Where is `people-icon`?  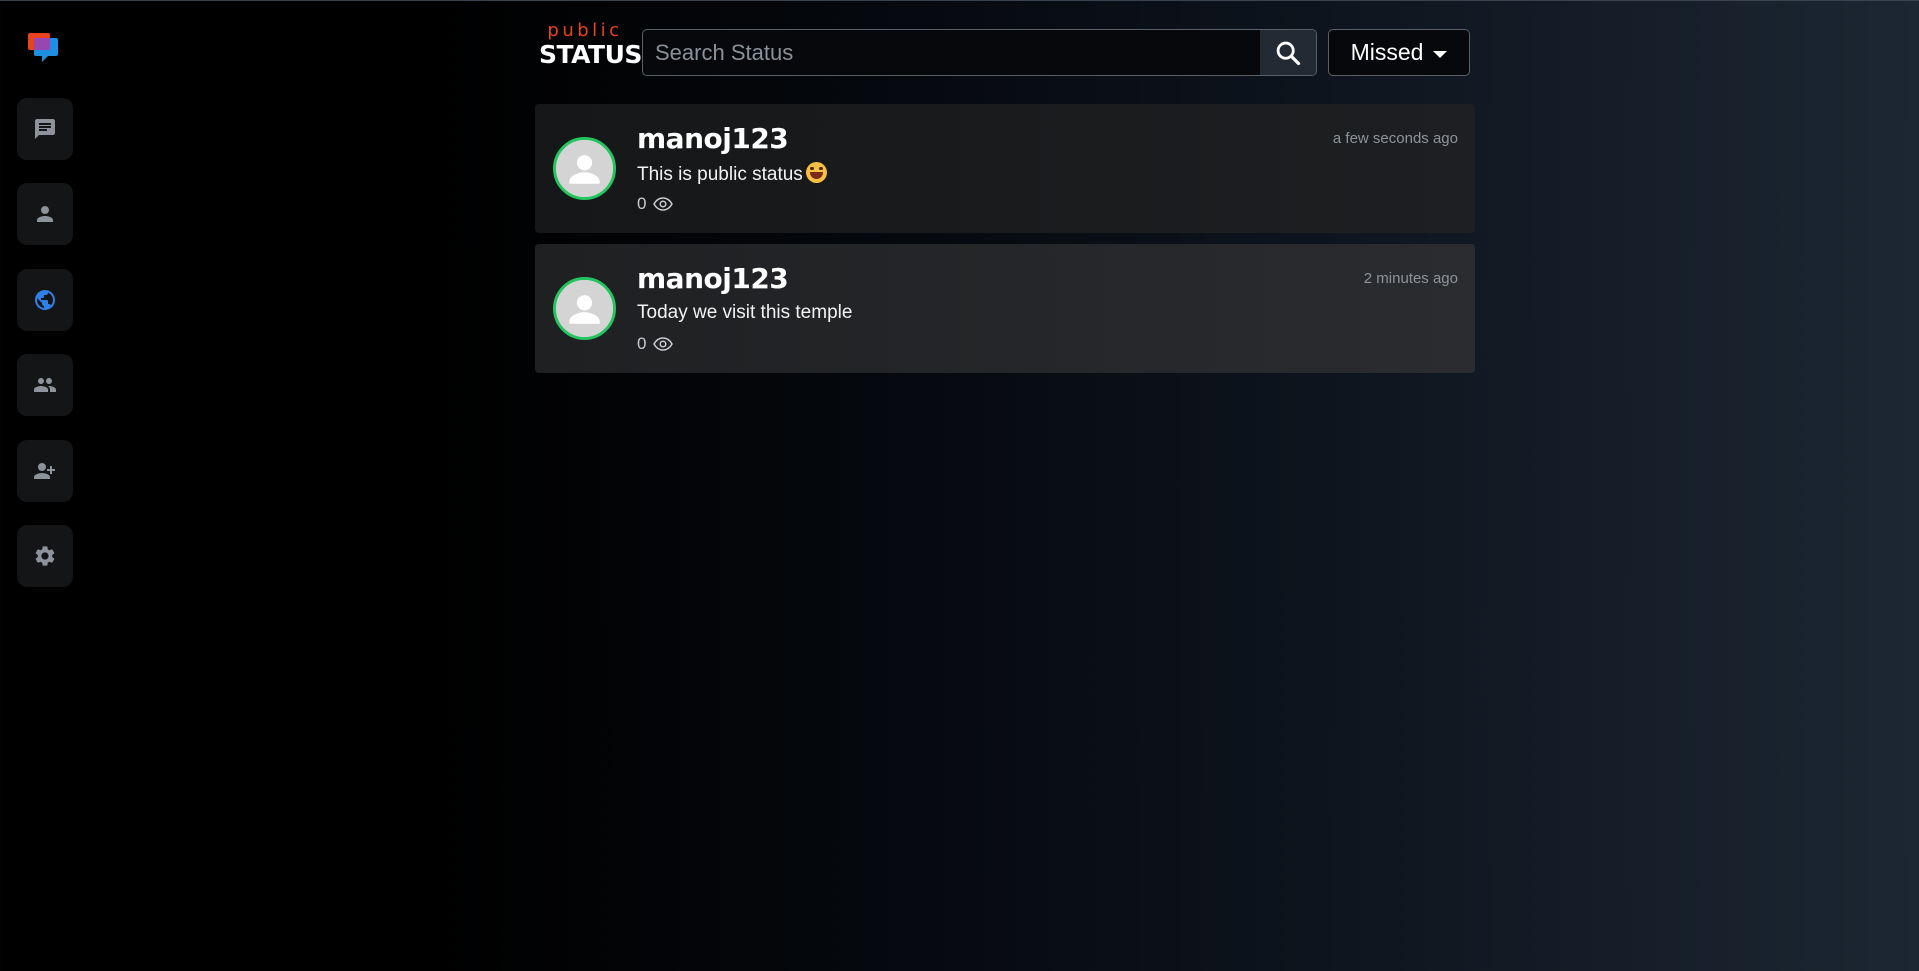 people-icon is located at coordinates (45, 385).